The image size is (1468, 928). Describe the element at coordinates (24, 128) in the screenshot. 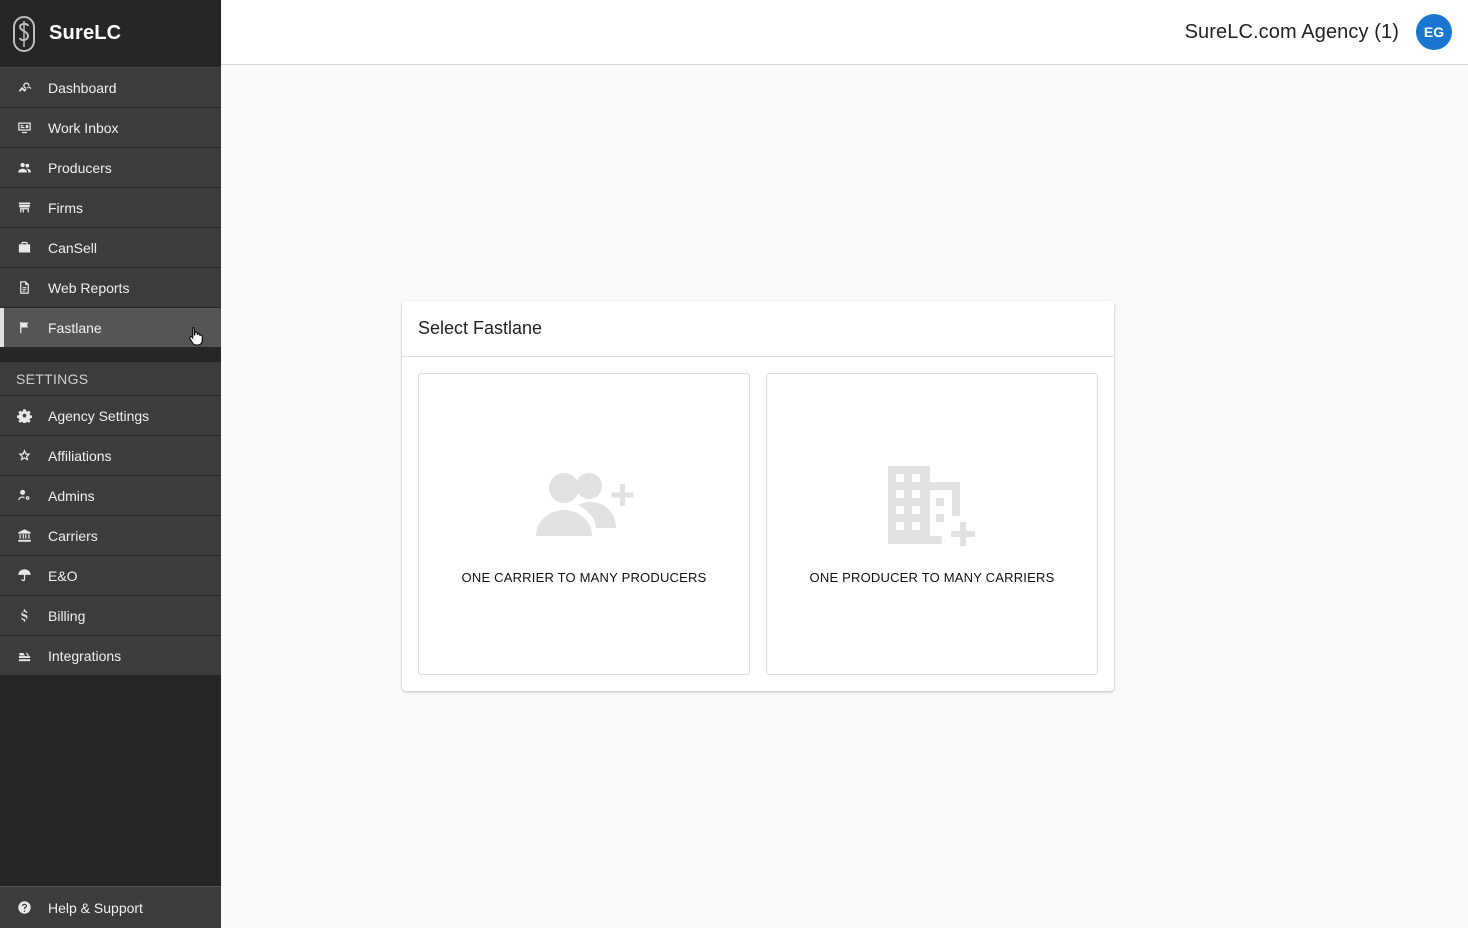

I see `work-inbox-icon` at that location.